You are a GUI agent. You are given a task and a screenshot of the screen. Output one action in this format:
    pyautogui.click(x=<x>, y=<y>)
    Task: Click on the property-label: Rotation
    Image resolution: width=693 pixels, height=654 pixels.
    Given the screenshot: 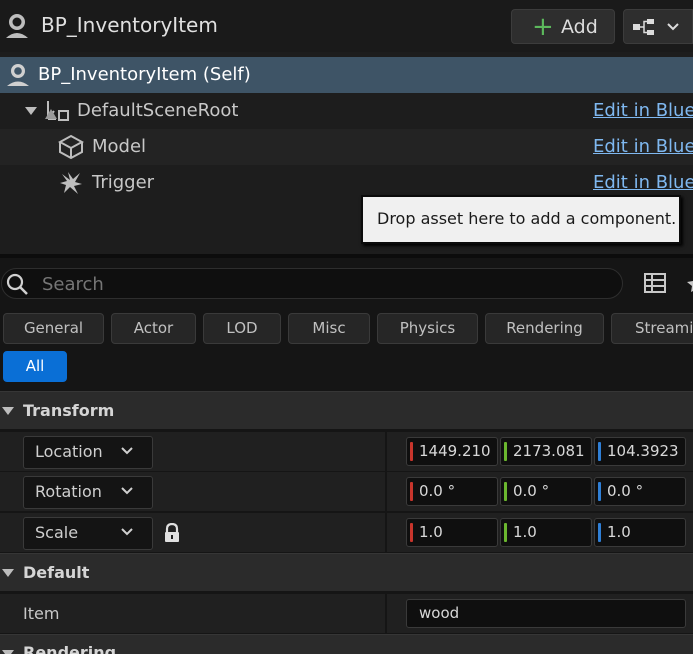 What is the action you would take?
    pyautogui.click(x=68, y=491)
    